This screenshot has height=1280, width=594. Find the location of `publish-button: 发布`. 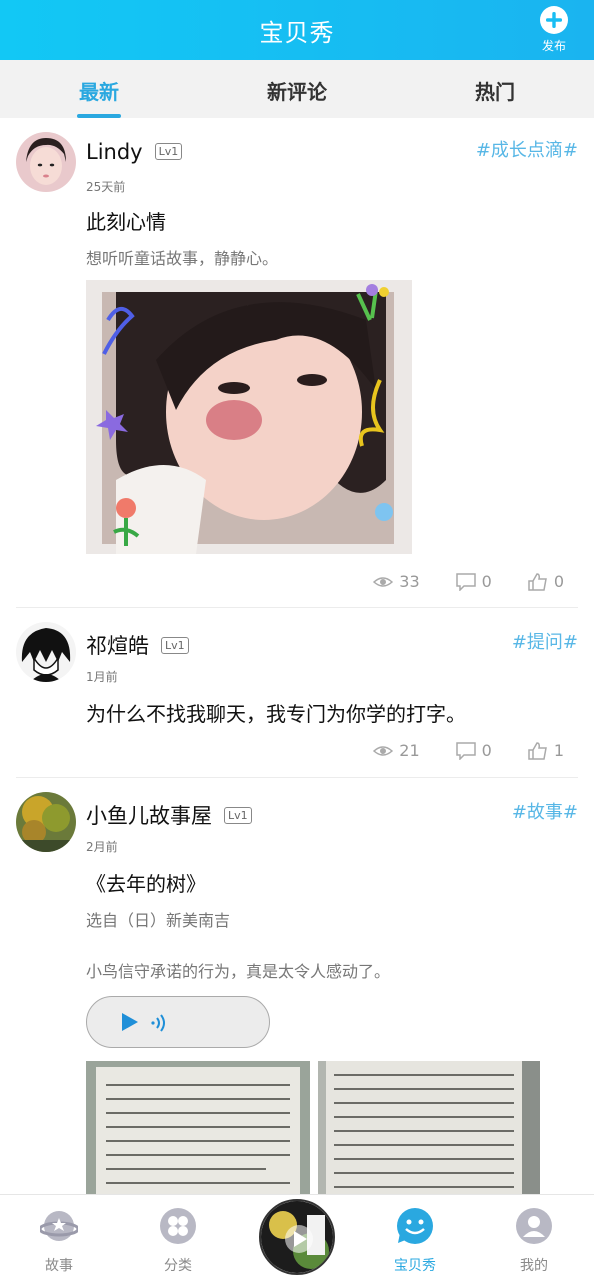

publish-button: 发布 is located at coordinates (554, 29).